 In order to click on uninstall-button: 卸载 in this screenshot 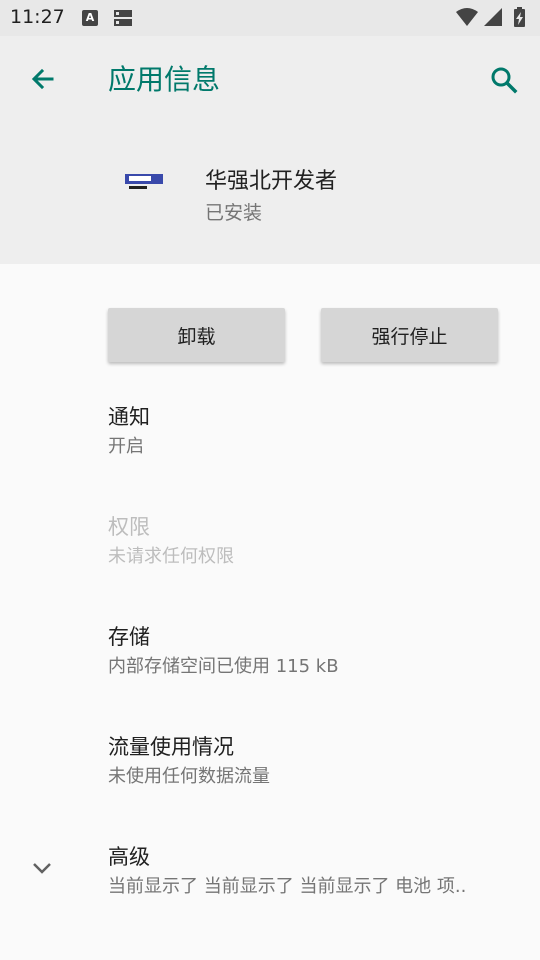, I will do `click(196, 335)`.